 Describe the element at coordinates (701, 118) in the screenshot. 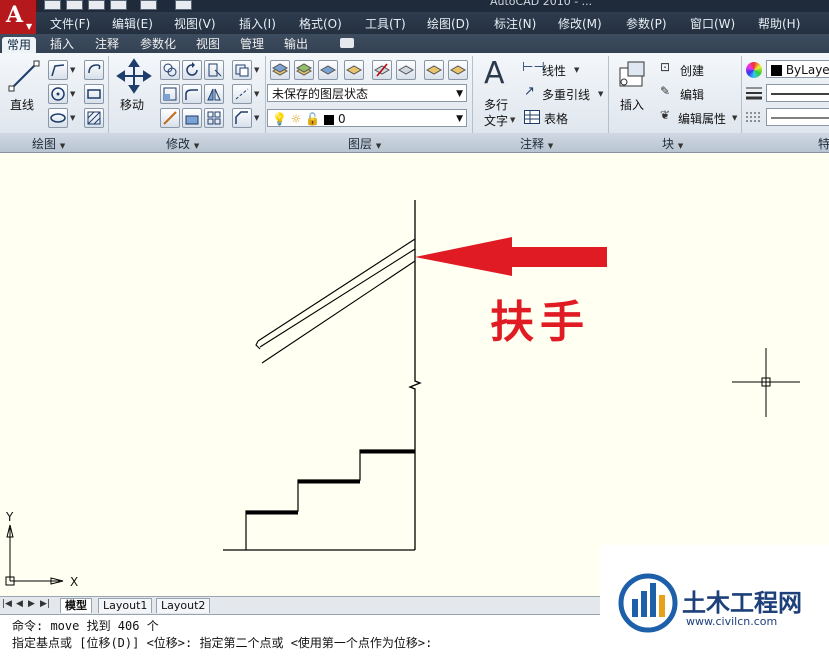

I see `edit-attribute-button: ❦ 编辑属性 ▼` at that location.